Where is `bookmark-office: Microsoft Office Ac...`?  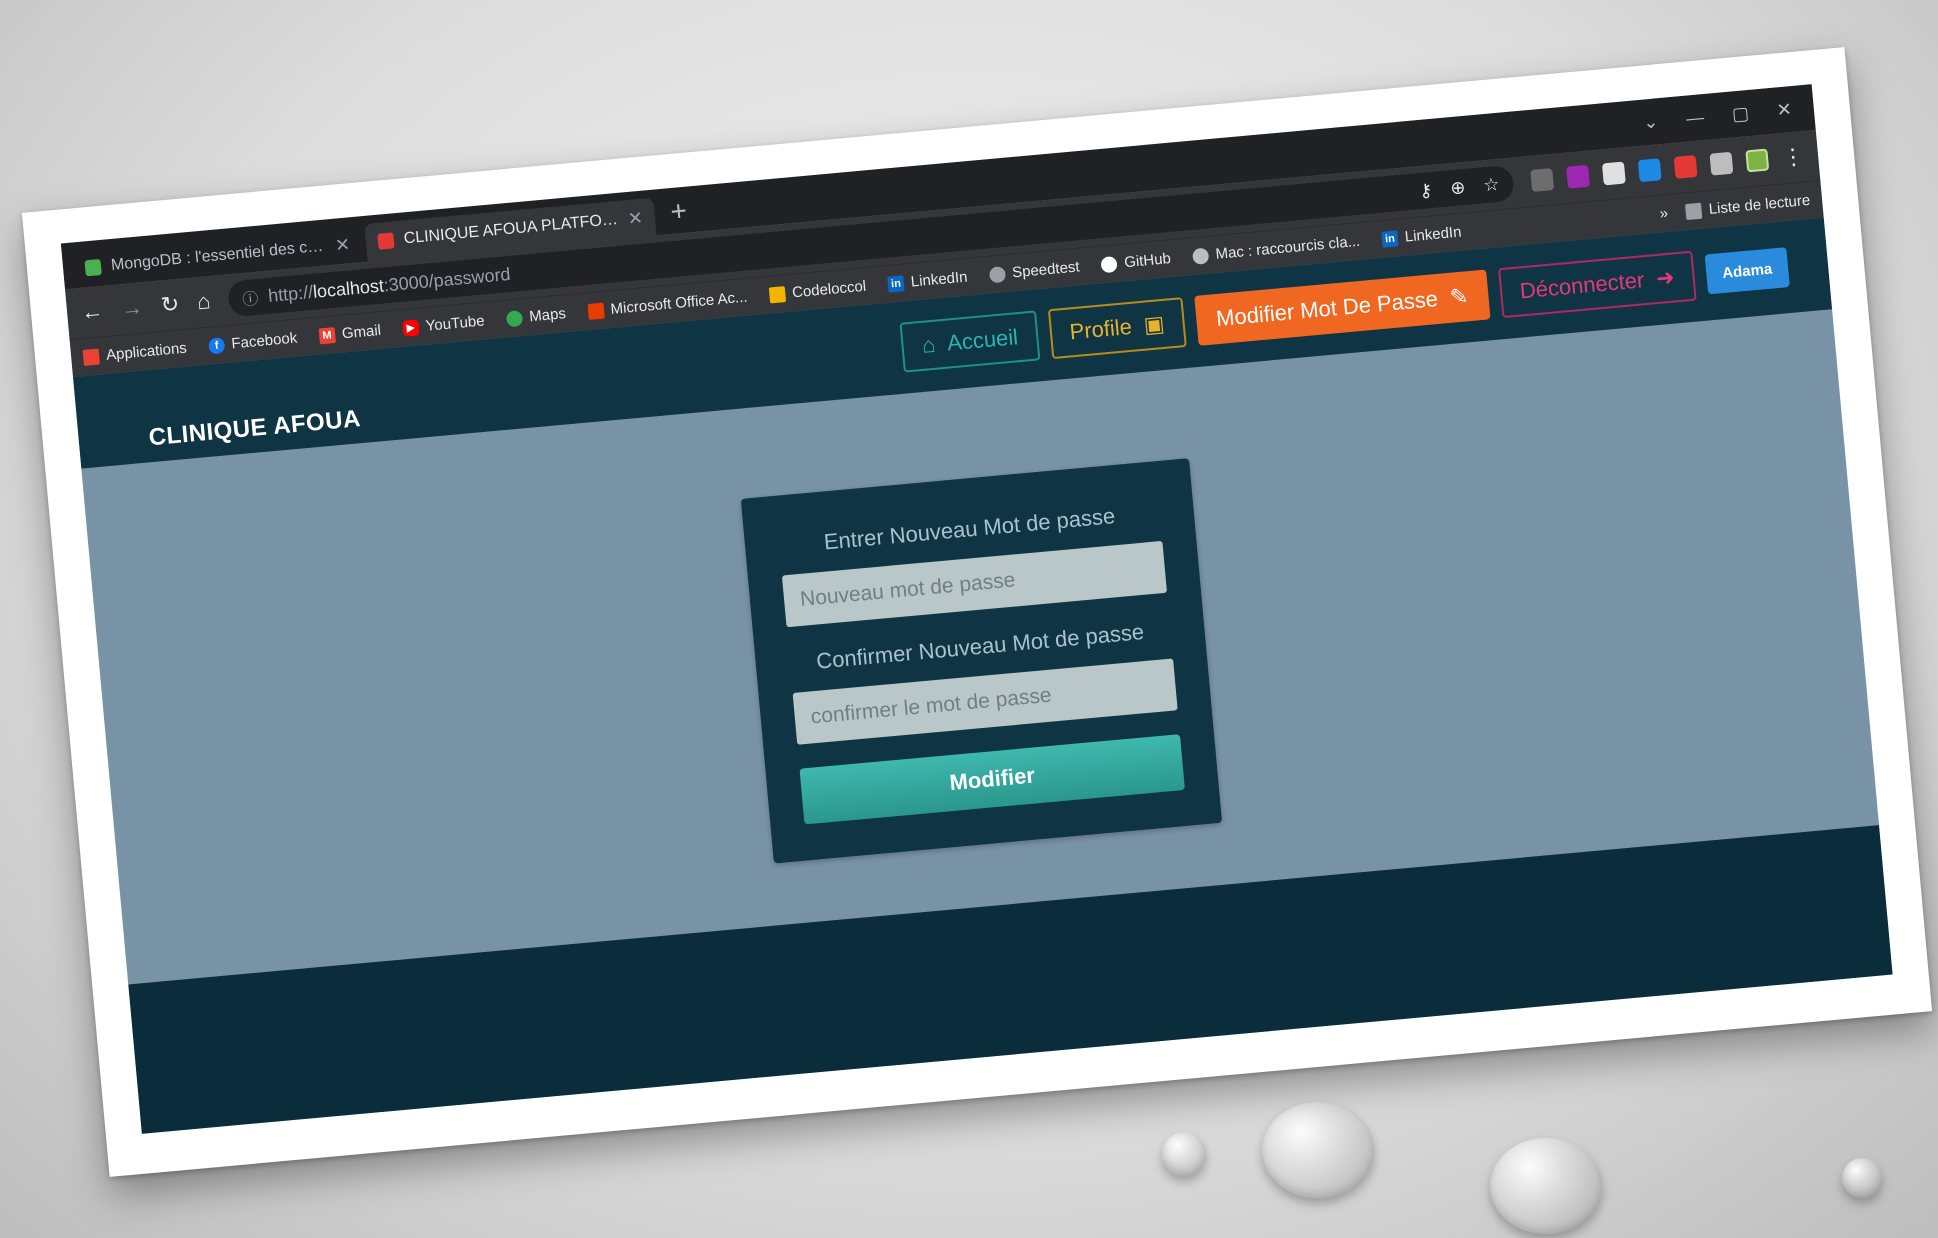 bookmark-office: Microsoft Office Ac... is located at coordinates (667, 304).